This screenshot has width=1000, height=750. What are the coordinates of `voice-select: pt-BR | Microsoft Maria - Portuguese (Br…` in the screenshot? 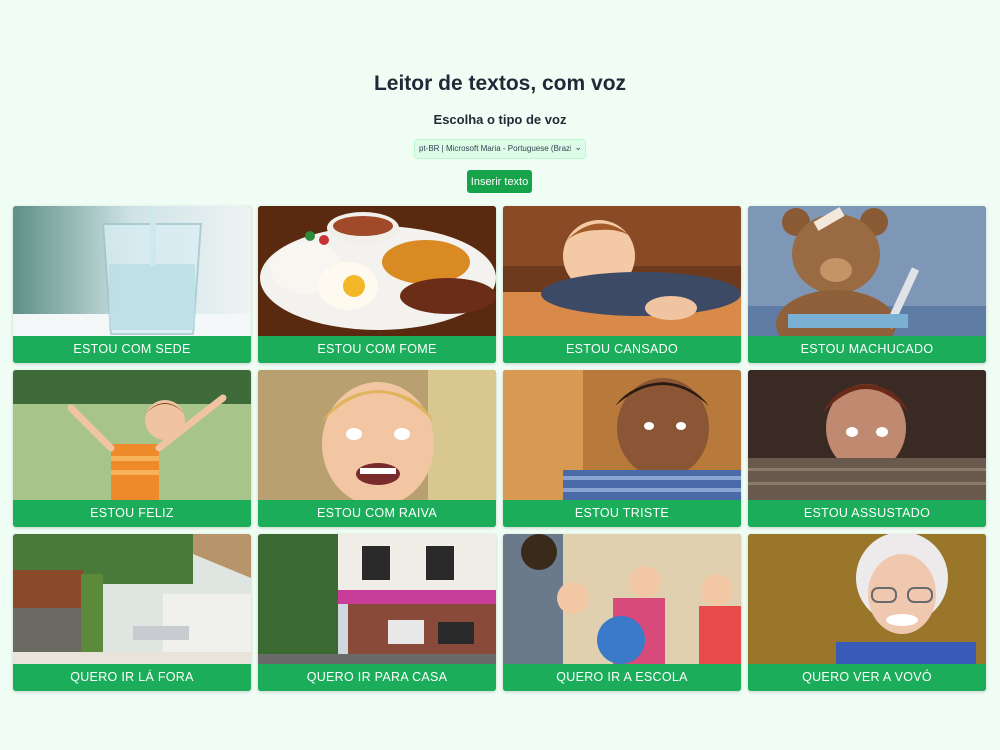 It's located at (500, 148).